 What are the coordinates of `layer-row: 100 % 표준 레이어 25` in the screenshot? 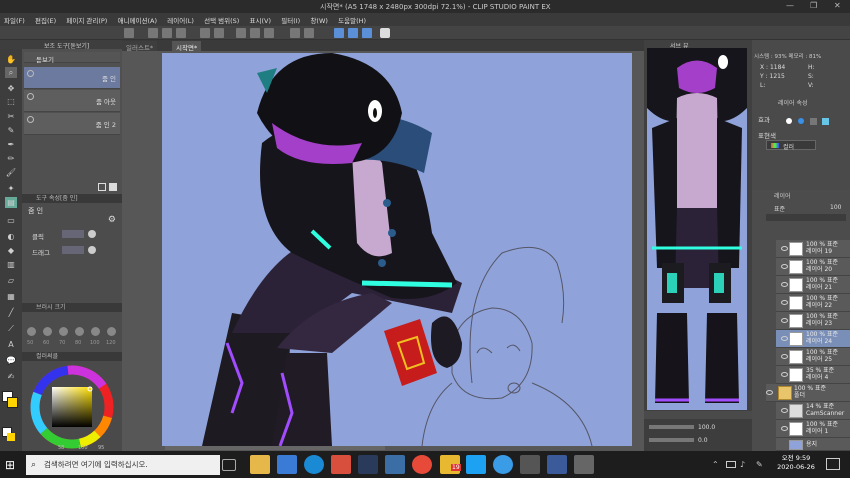 It's located at (813, 357).